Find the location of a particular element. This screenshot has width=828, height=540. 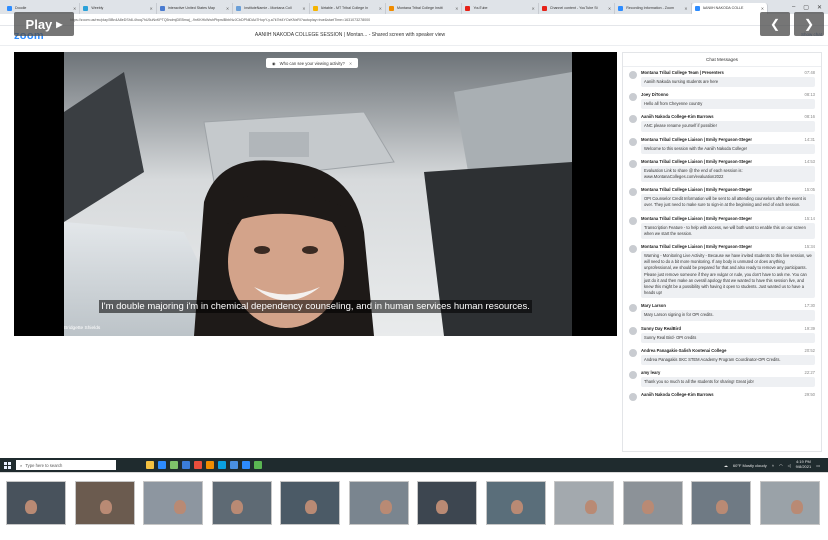

chat-time: 22:27 is located at coordinates (810, 372).